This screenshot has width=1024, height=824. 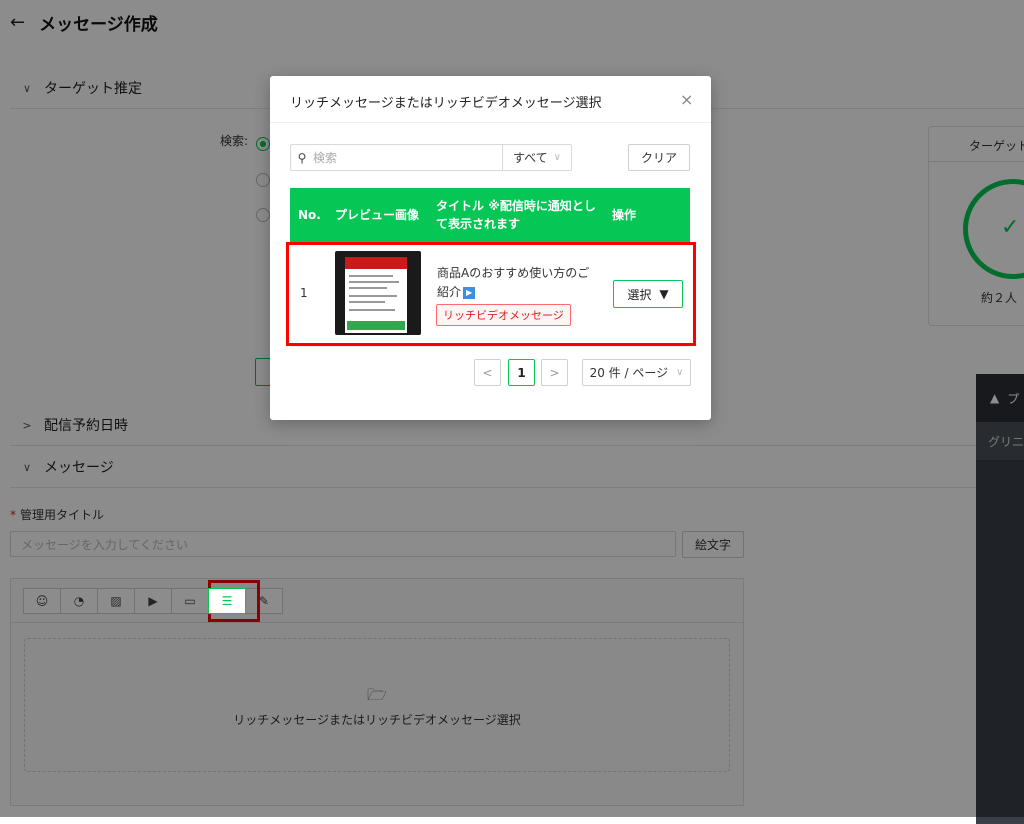 I want to click on page-size-value: 20 件 / ページ, so click(x=629, y=373).